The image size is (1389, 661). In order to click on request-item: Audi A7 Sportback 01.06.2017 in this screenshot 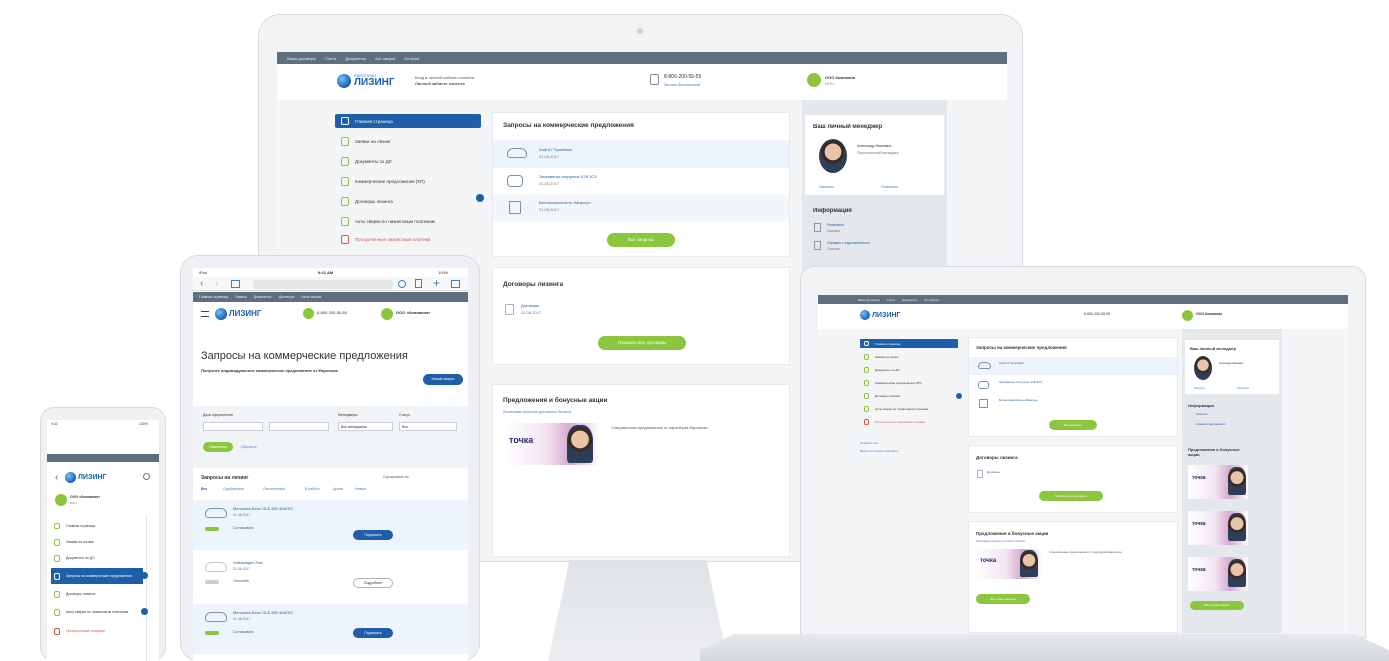, I will do `click(555, 153)`.